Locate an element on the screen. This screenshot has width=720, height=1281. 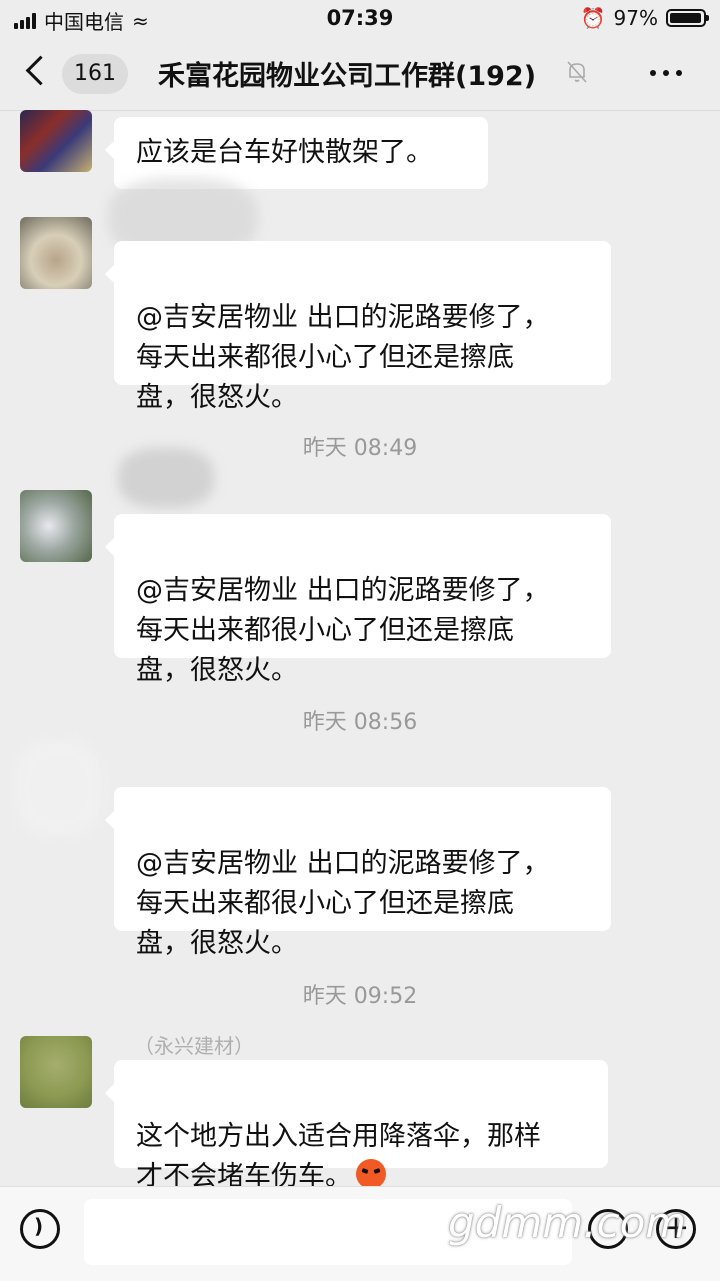
message-text: 这个地方出入适合用降落伞，那样 才不会堵车伤车。 is located at coordinates (338, 1156).